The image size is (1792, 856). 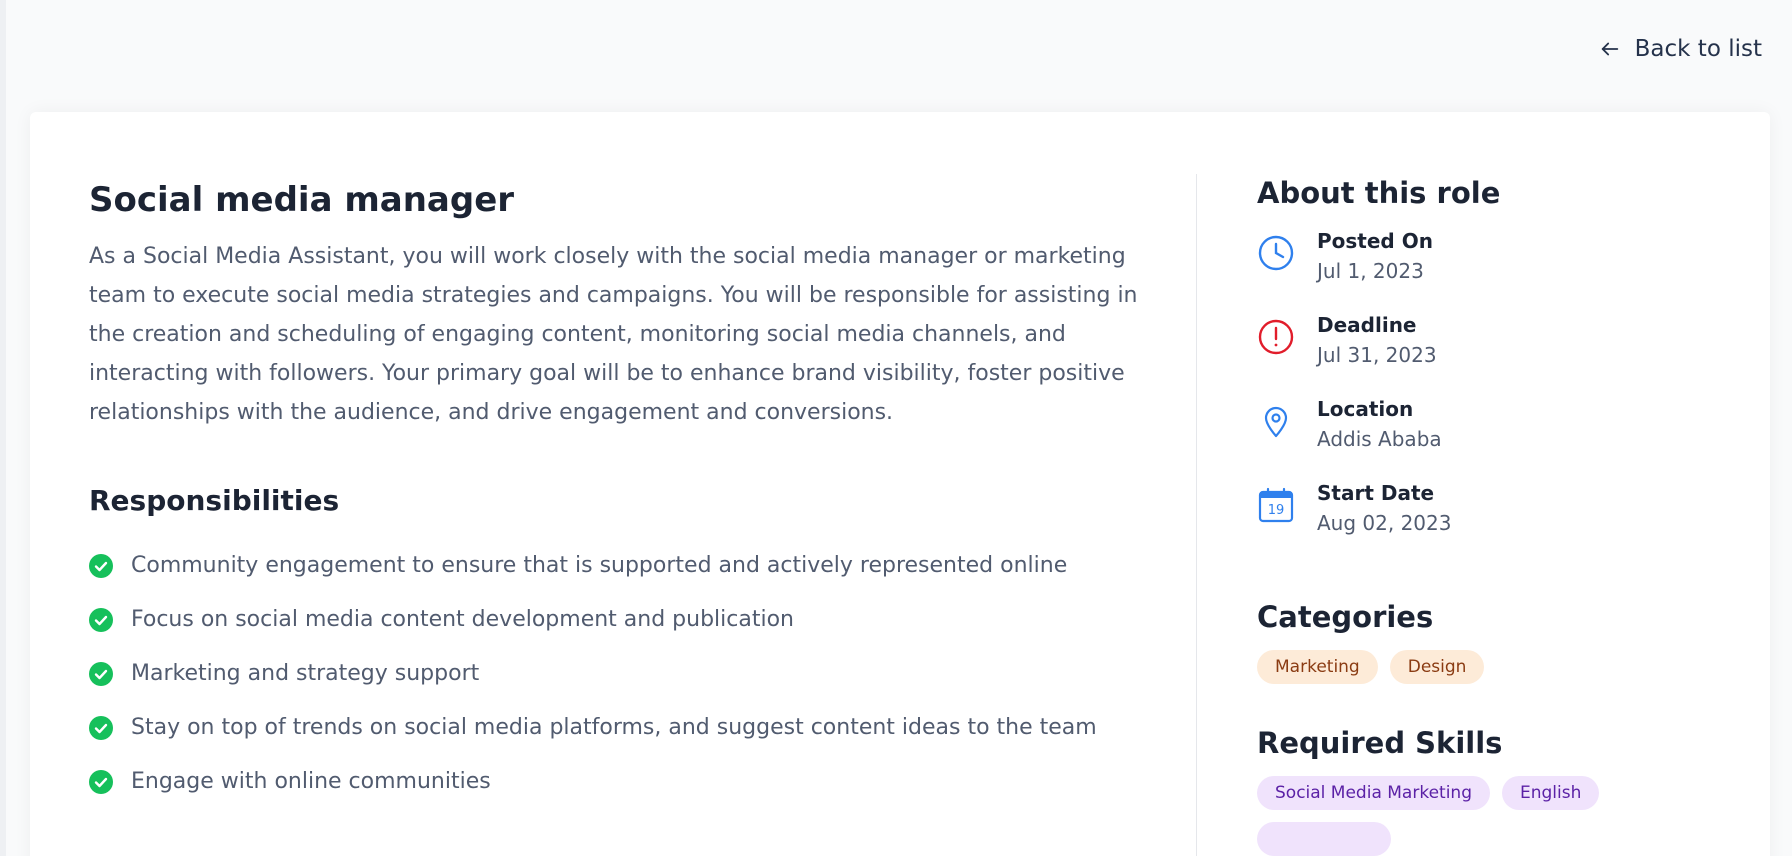 What do you see at coordinates (1375, 241) in the screenshot?
I see `posted-on-label: Posted On` at bounding box center [1375, 241].